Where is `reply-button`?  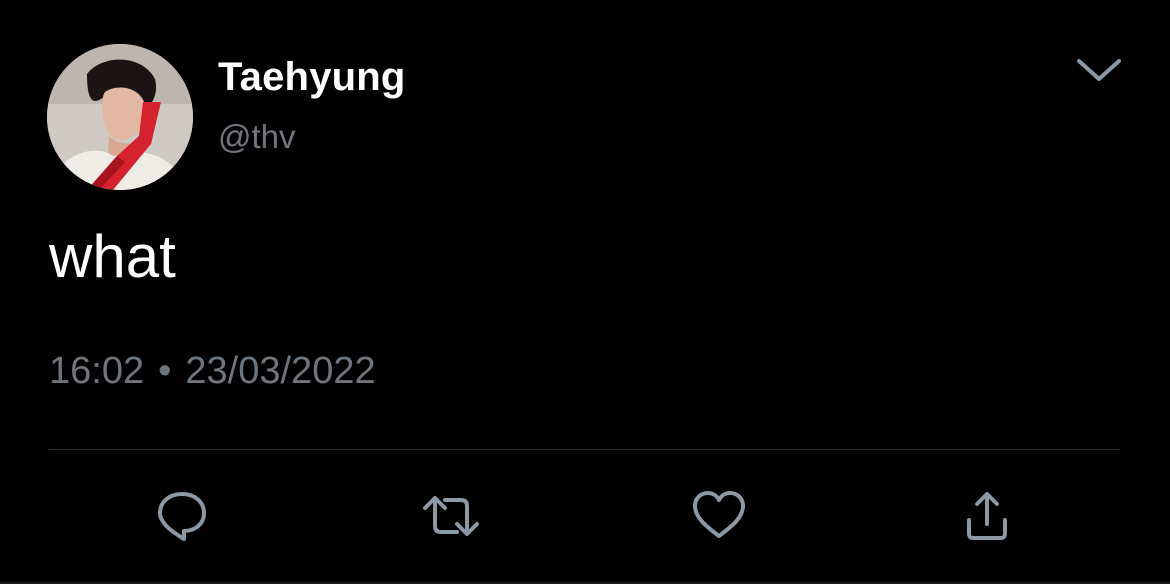
reply-button is located at coordinates (182, 516).